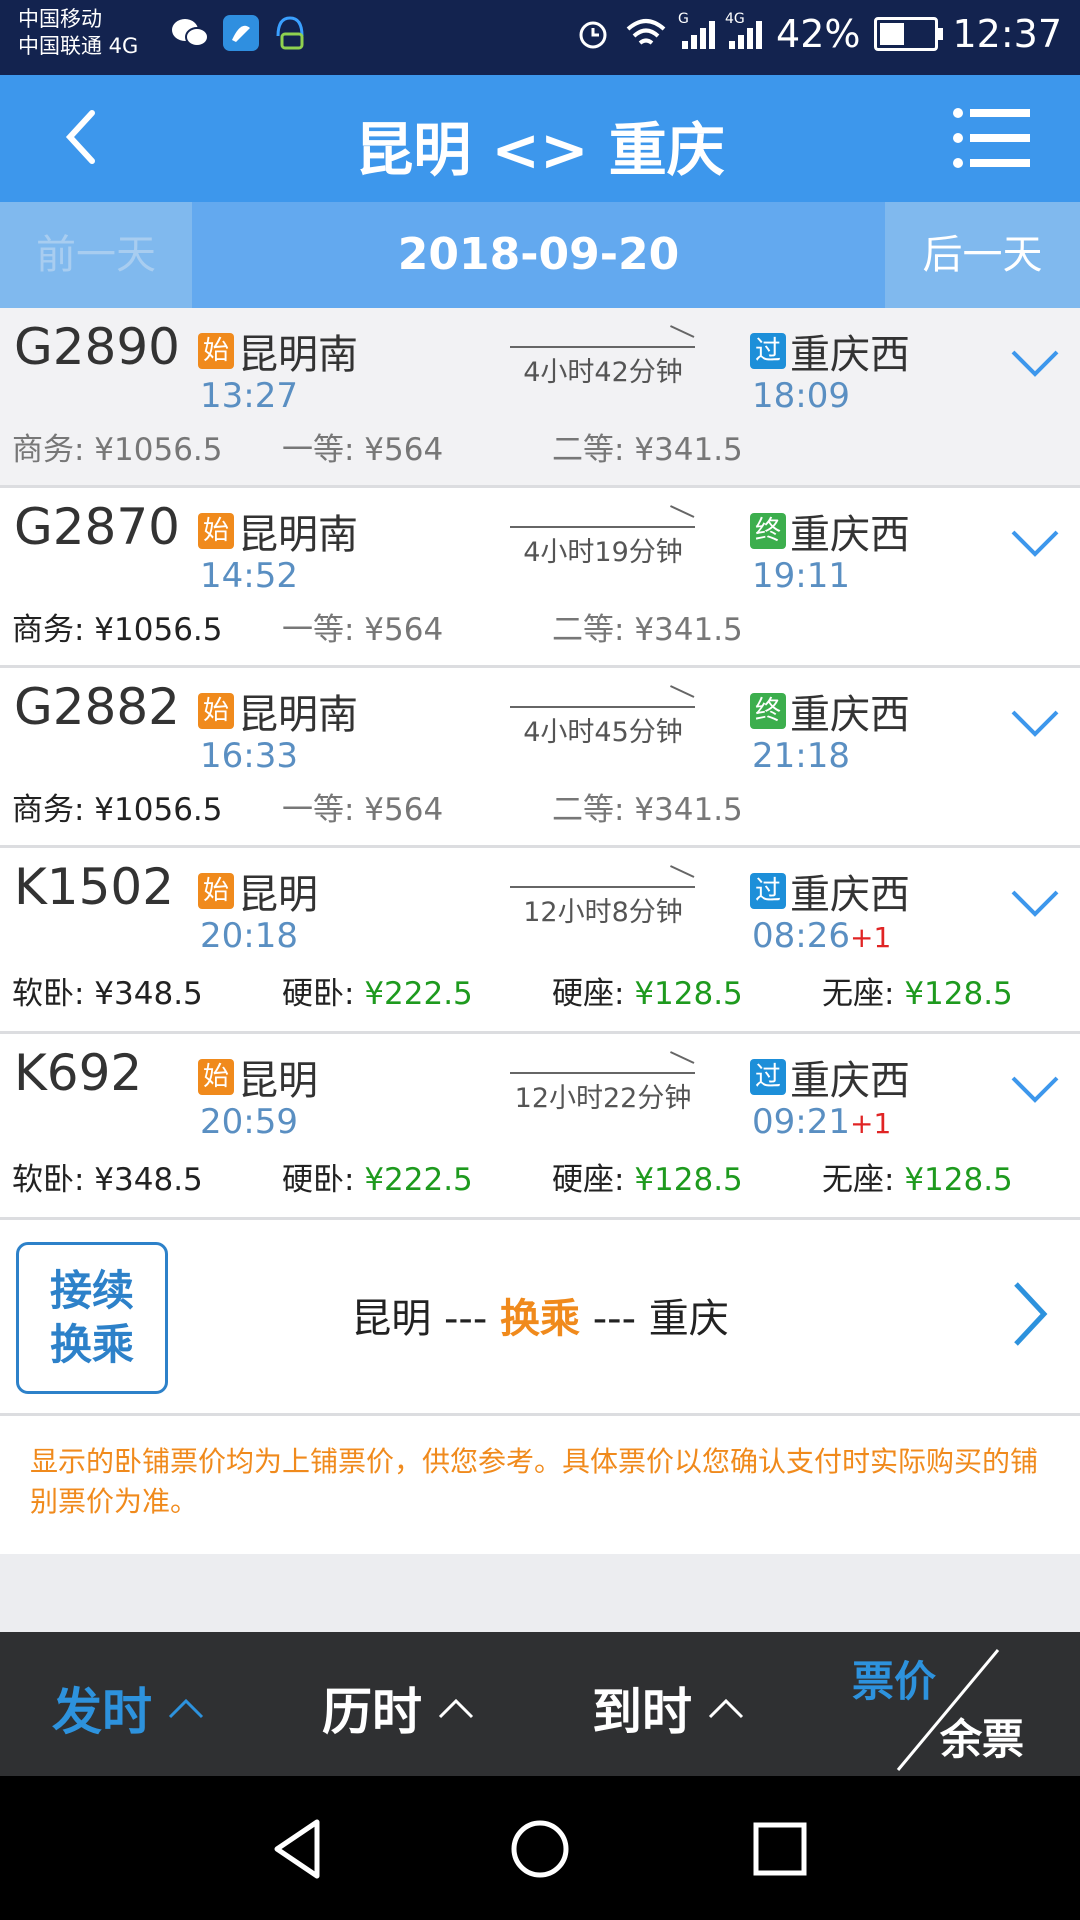 The image size is (1080, 1920). I want to click on page-title: 昆明 <> 重庆, so click(540, 150).